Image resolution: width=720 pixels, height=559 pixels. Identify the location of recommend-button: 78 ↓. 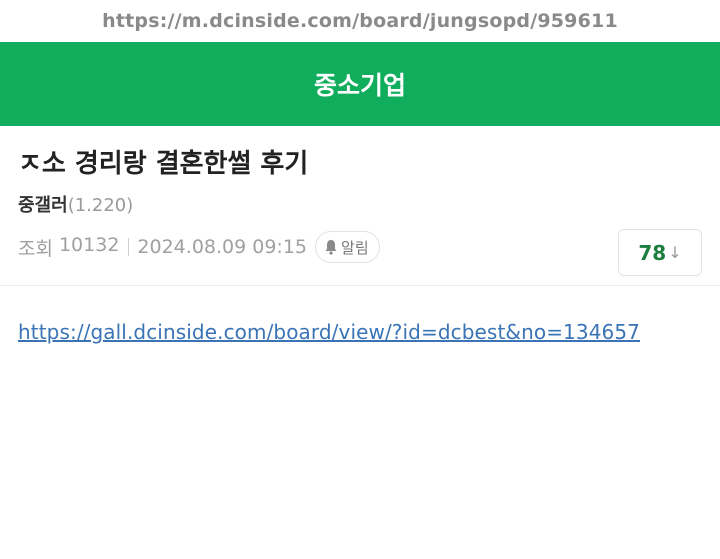
(660, 252).